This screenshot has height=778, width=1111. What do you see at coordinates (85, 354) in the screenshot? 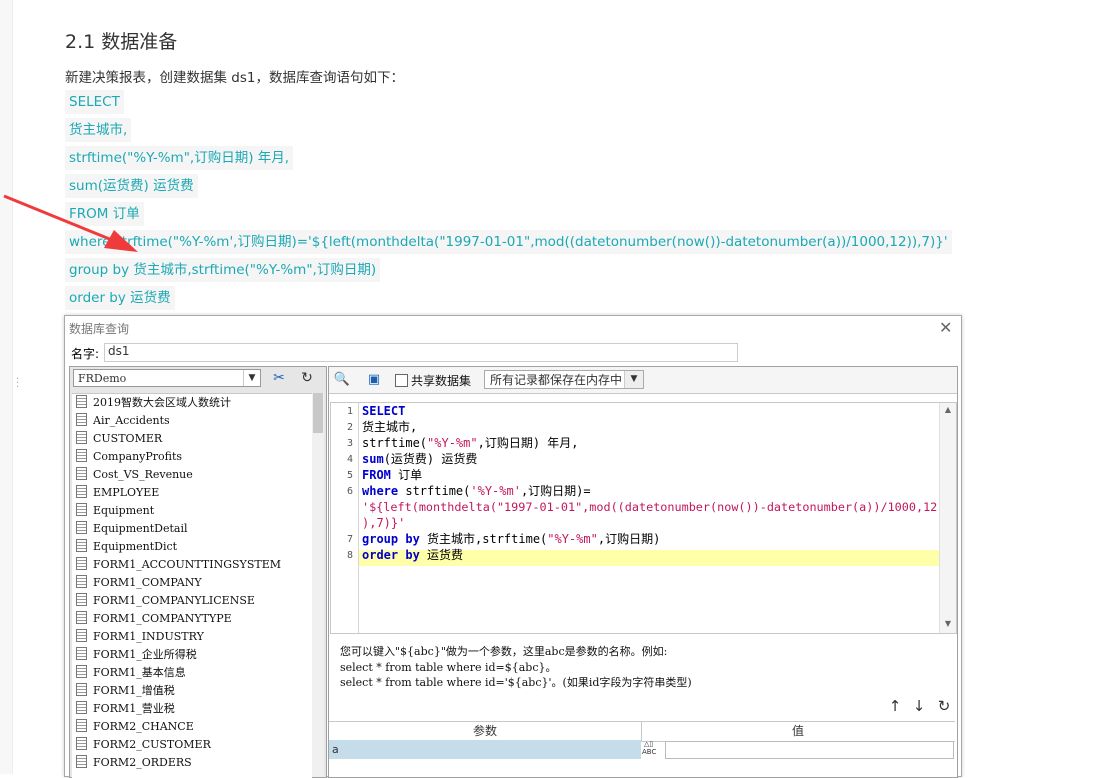
I see `name-label: 名字:` at bounding box center [85, 354].